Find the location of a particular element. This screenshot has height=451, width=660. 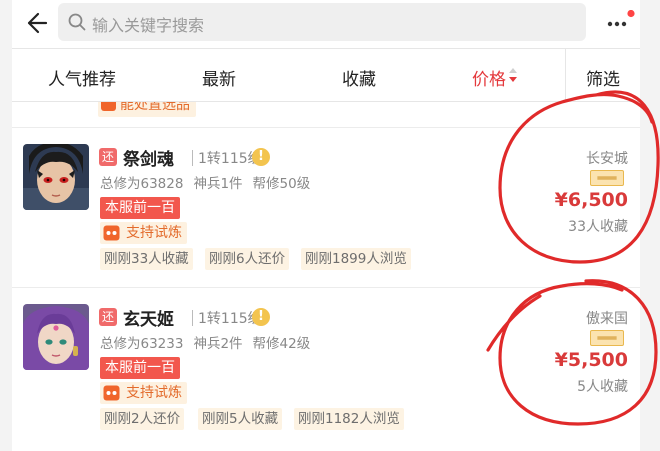

tab-divider is located at coordinates (565, 75).